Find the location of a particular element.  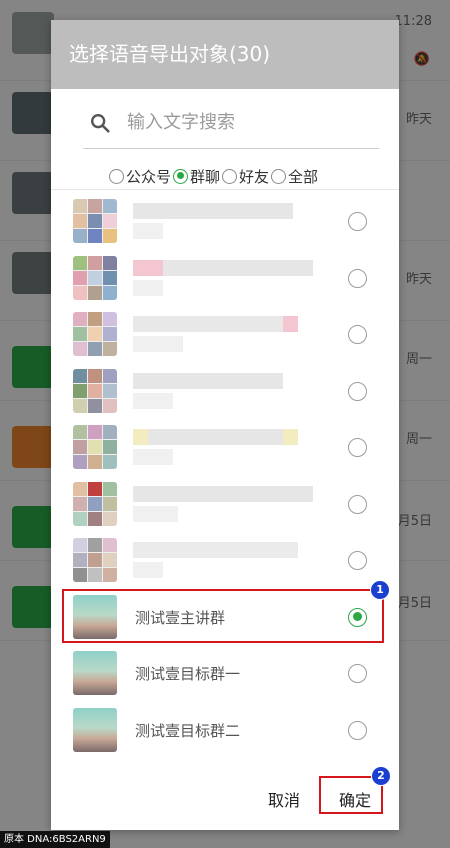

cancel-button: 取消 is located at coordinates (284, 799).